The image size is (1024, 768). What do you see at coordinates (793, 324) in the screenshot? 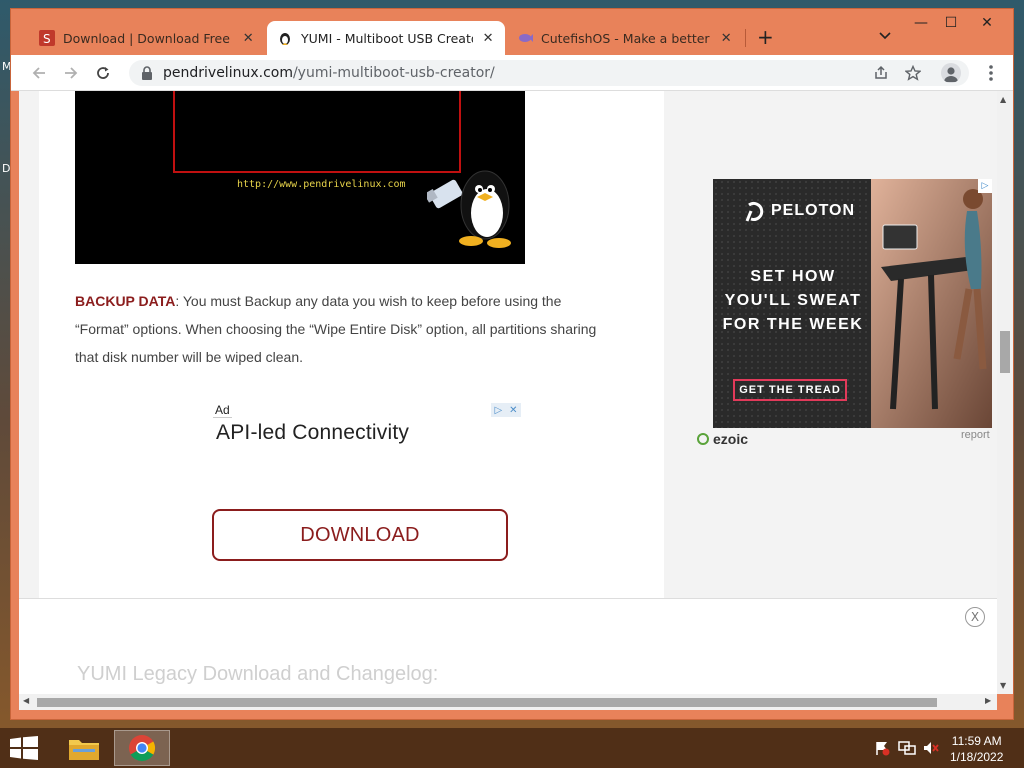
I see `ad-copy-line: FOR THE WEEK` at bounding box center [793, 324].